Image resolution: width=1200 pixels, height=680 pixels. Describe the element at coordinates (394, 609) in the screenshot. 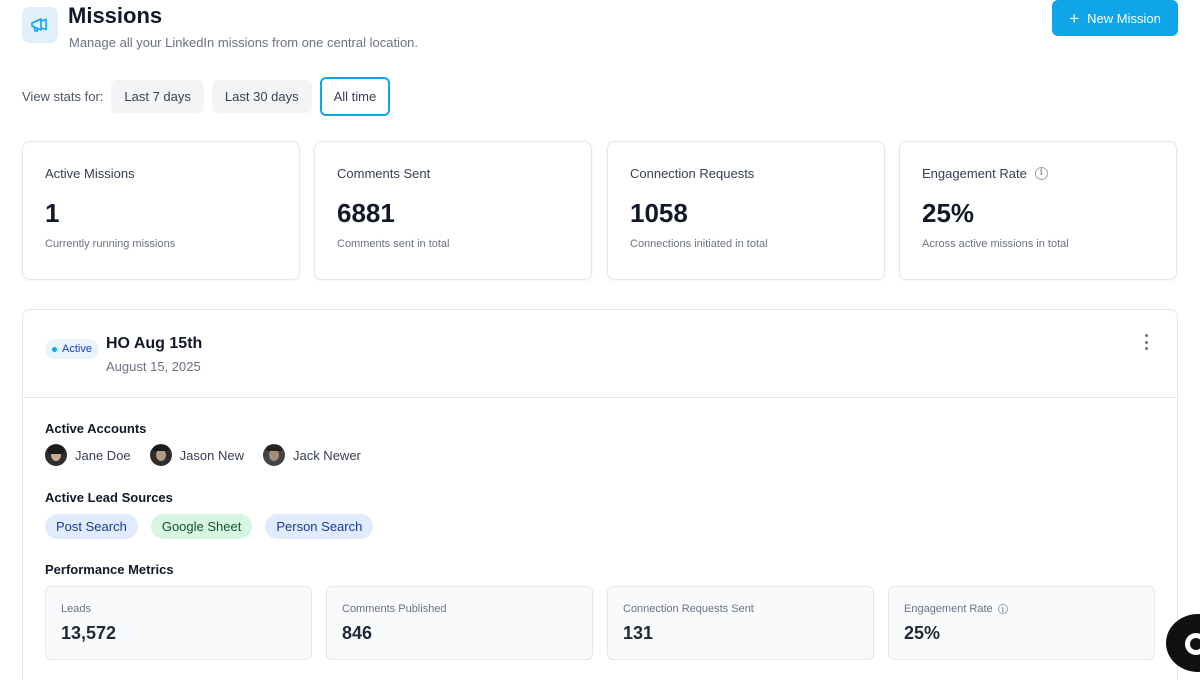

I see `metric-label: Comments Published` at that location.